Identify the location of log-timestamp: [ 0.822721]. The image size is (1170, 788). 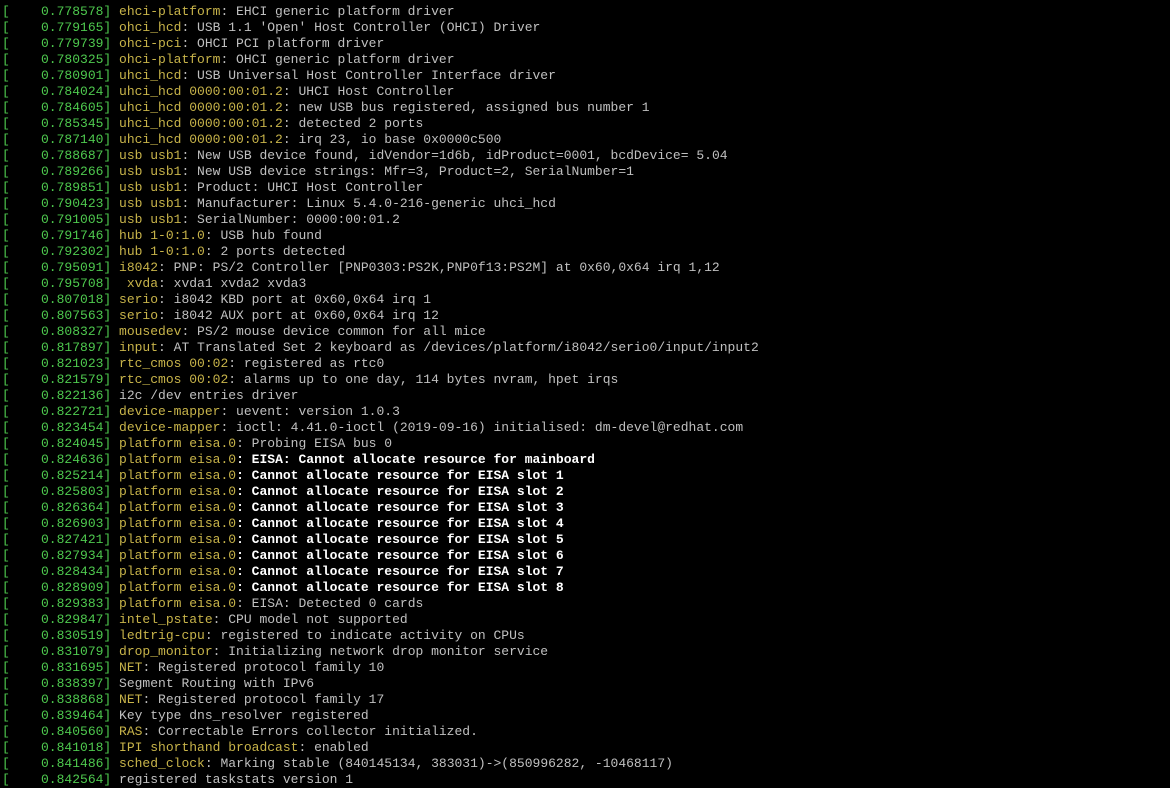
(61, 411).